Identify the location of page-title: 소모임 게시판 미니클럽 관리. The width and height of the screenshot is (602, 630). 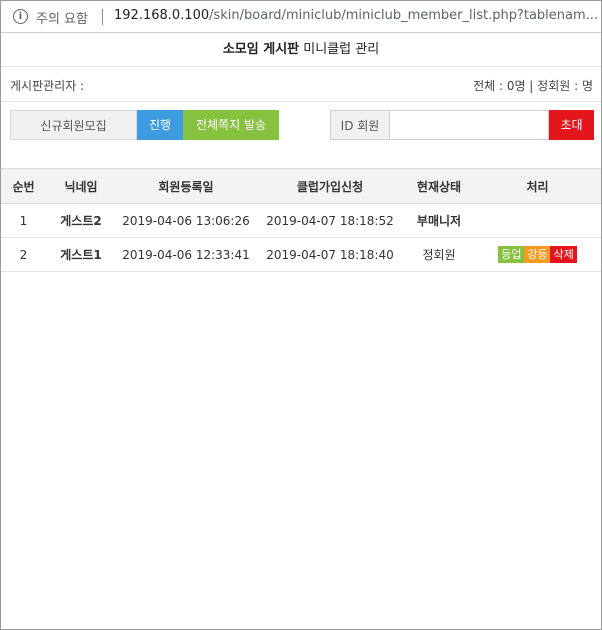
(301, 50).